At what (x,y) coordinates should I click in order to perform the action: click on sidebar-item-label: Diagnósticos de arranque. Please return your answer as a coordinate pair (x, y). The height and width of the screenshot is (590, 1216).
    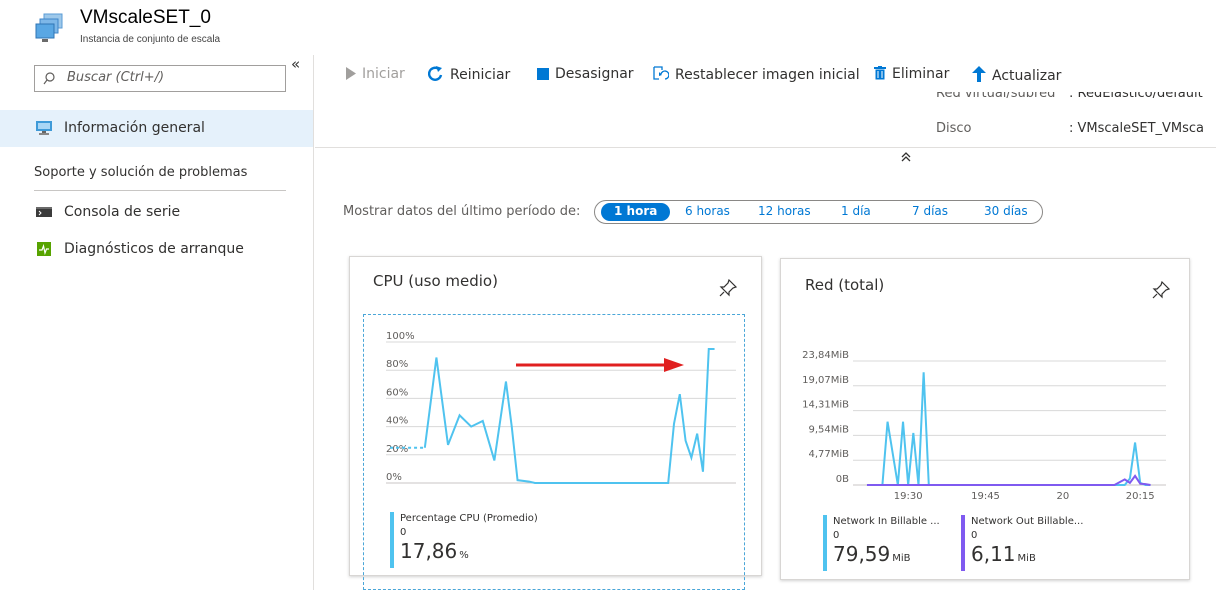
    Looking at the image, I should click on (154, 249).